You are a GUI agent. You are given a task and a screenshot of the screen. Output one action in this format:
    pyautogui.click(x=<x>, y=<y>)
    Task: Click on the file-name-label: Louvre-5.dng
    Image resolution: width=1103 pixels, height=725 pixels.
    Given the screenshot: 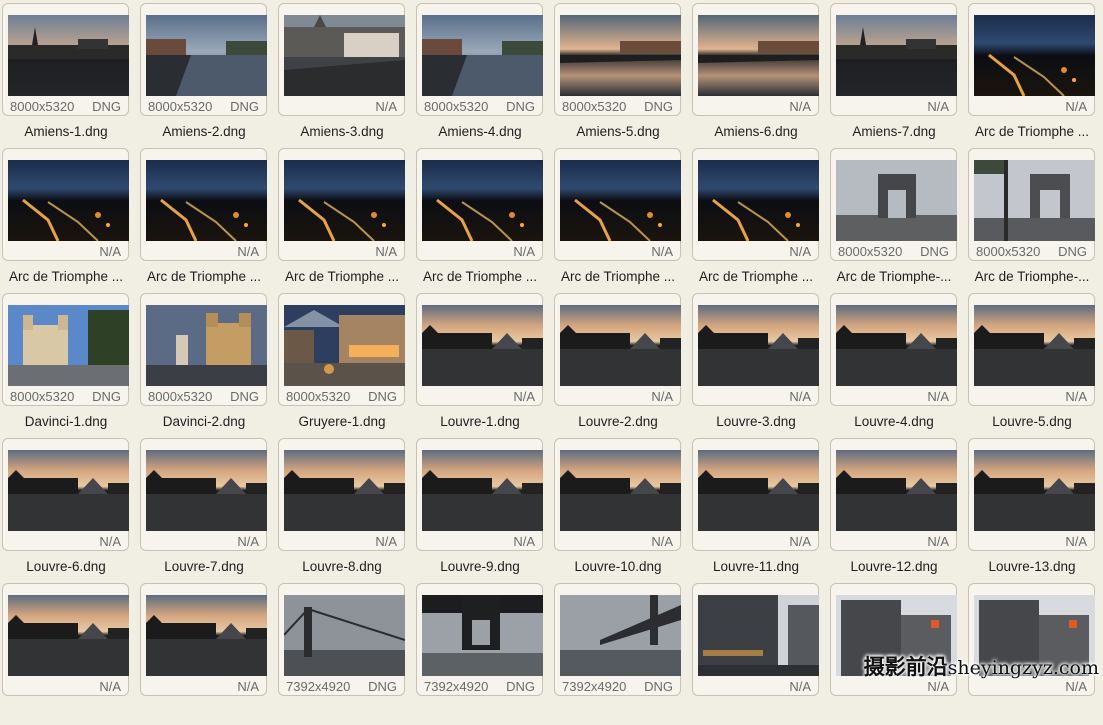 What is the action you would take?
    pyautogui.click(x=1032, y=421)
    